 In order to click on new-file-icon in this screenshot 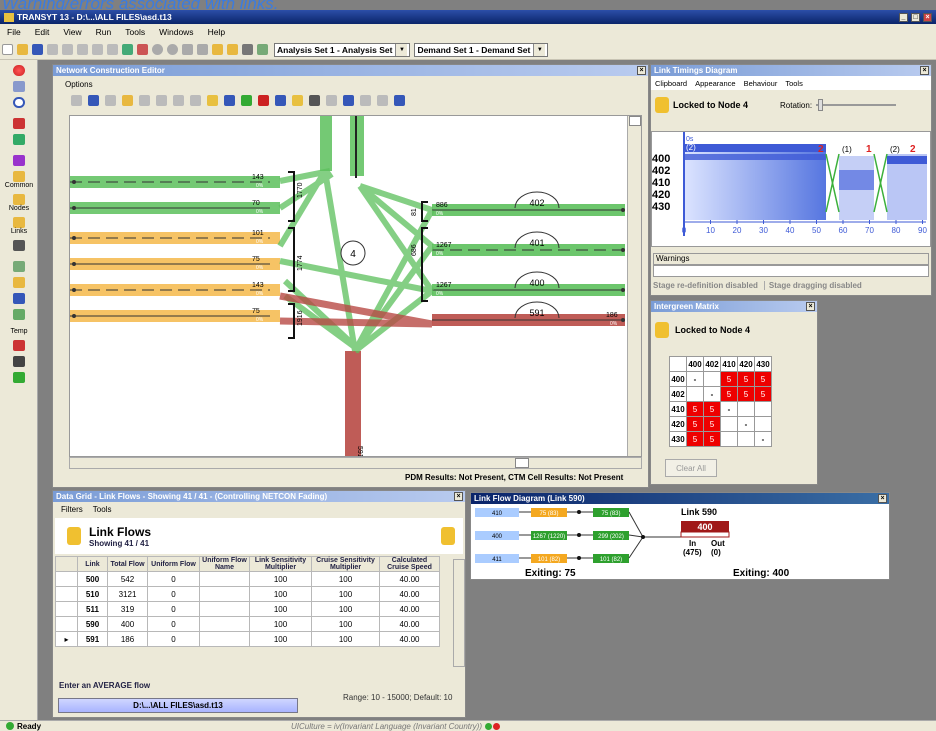, I will do `click(7, 49)`.